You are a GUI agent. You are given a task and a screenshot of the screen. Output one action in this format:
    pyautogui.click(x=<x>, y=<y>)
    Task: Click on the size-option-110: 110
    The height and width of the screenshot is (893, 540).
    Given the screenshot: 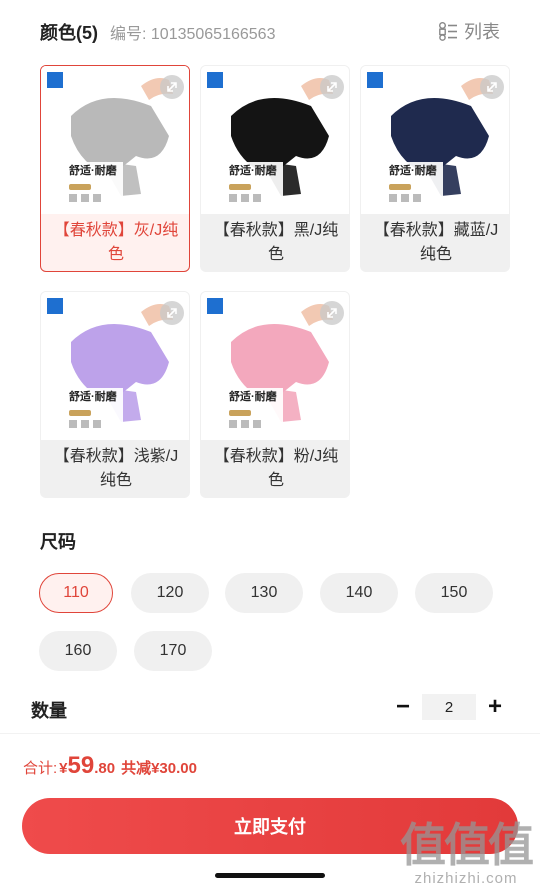 What is the action you would take?
    pyautogui.click(x=76, y=593)
    